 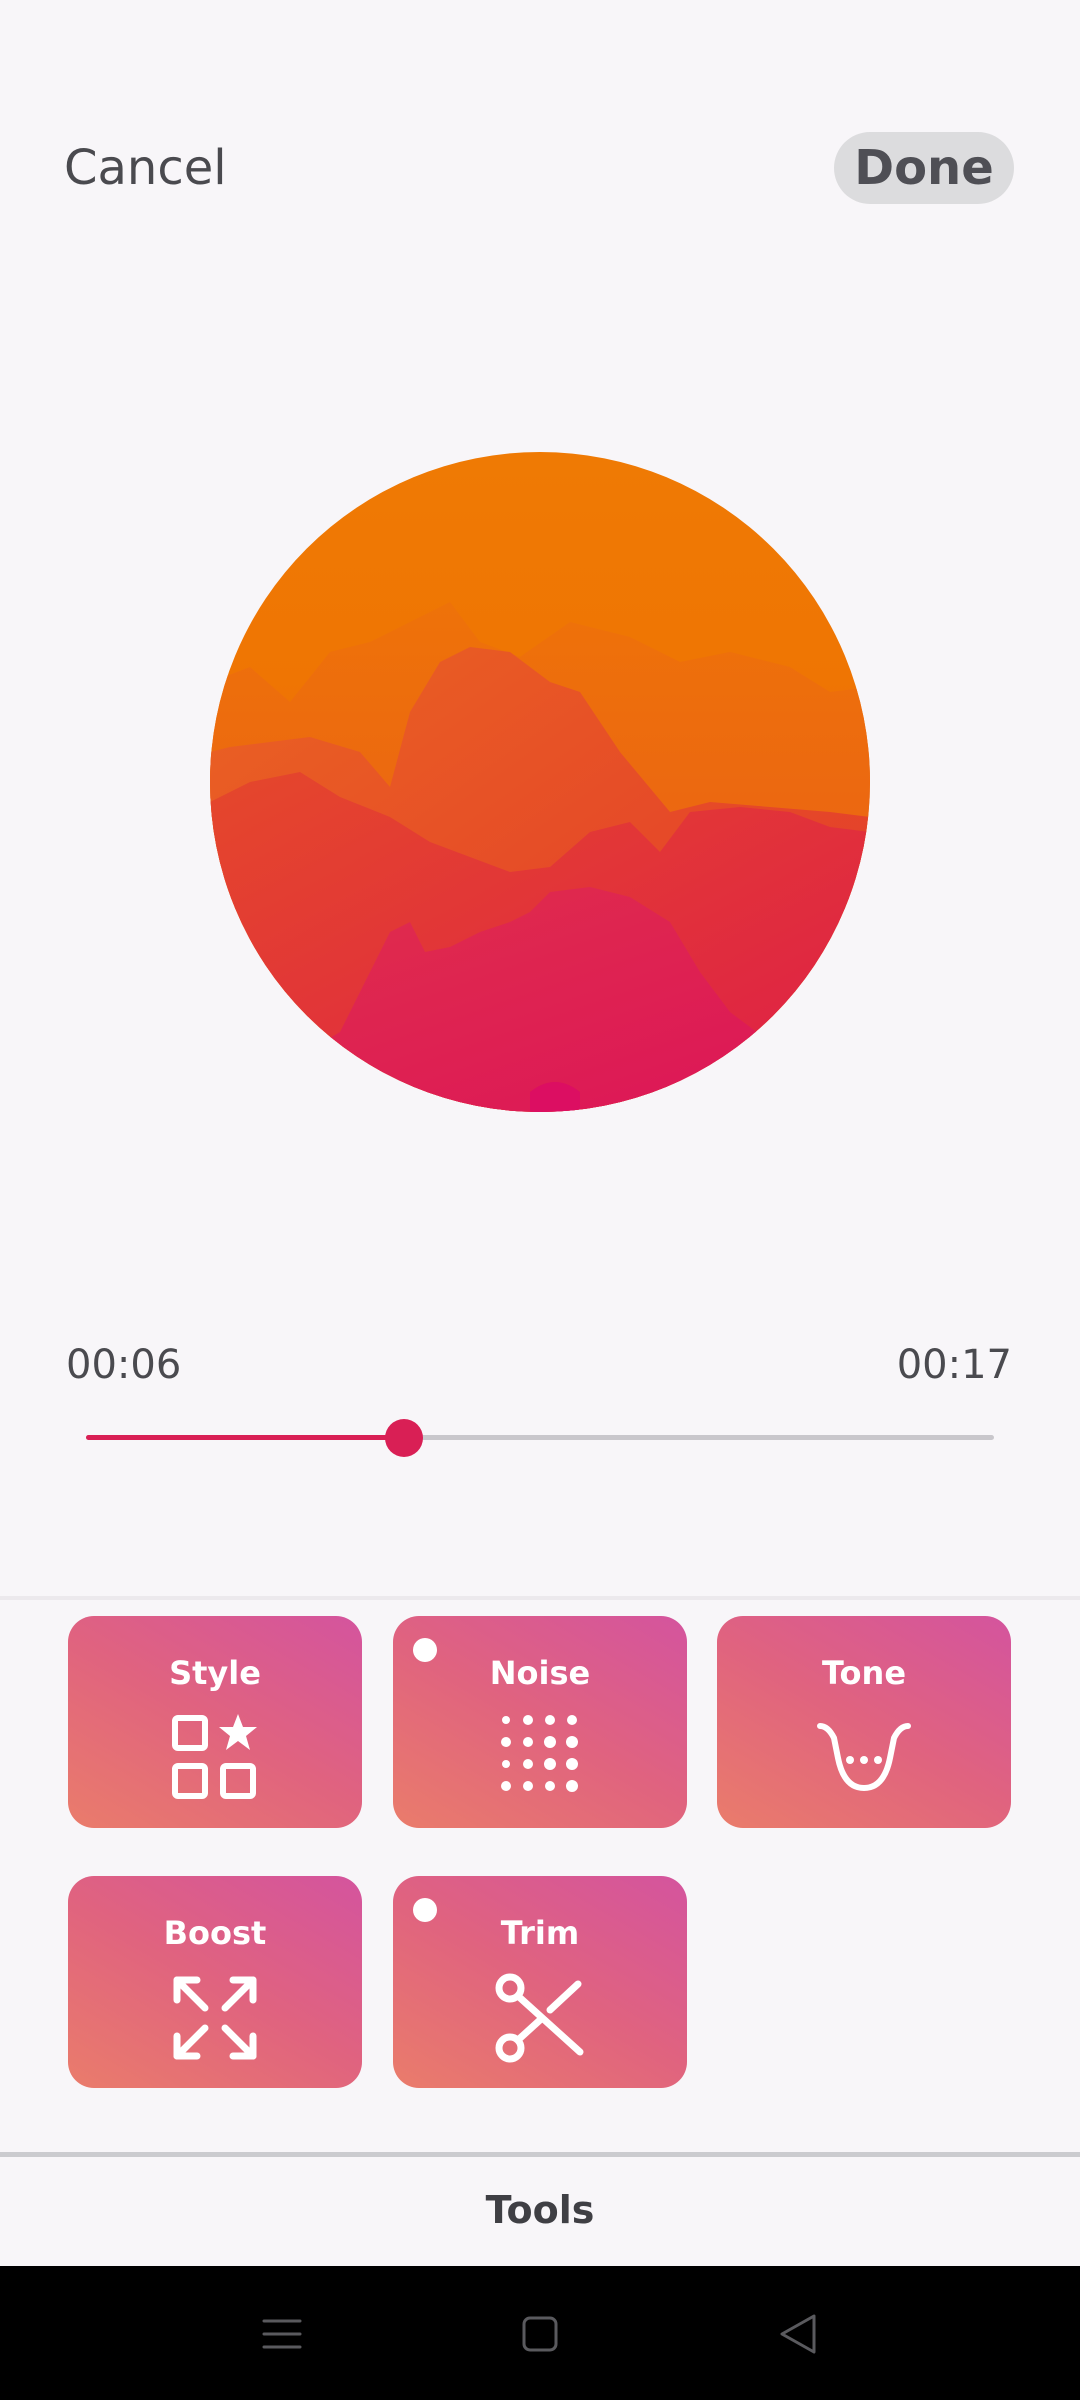 I want to click on system-navigation-bar, so click(x=540, y=2333).